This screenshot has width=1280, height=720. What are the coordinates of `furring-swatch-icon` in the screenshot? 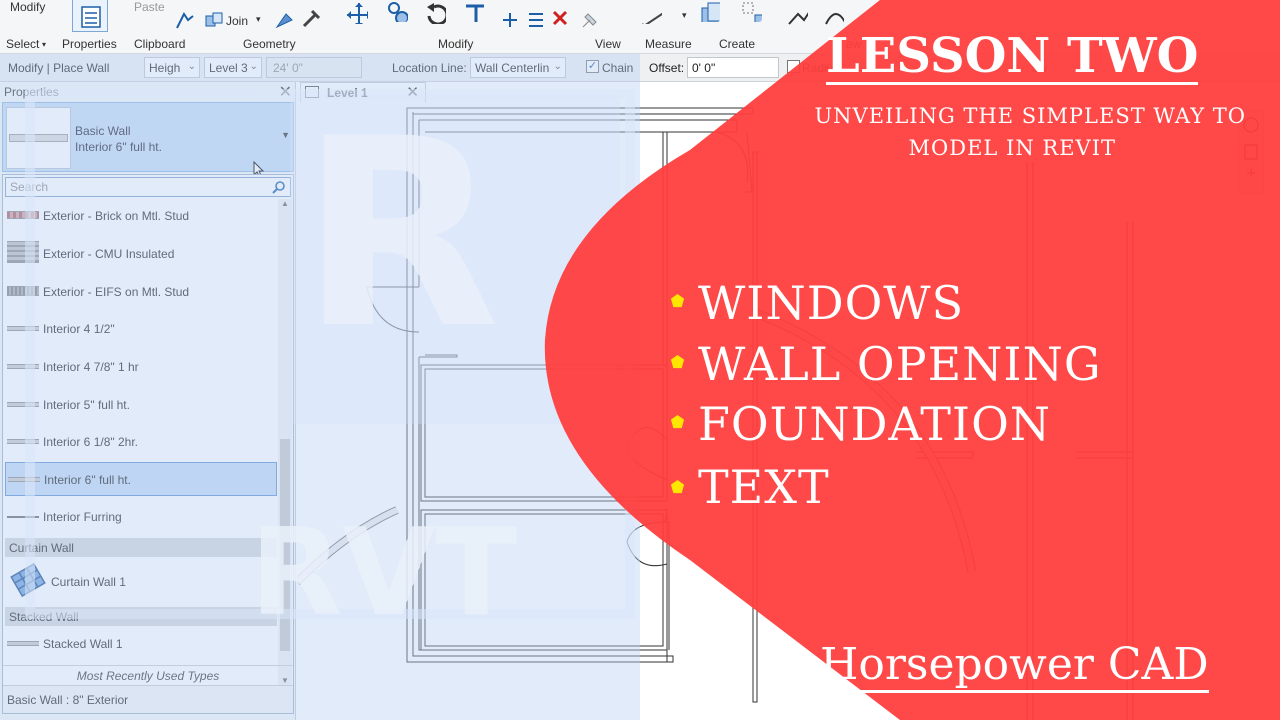 It's located at (23, 517).